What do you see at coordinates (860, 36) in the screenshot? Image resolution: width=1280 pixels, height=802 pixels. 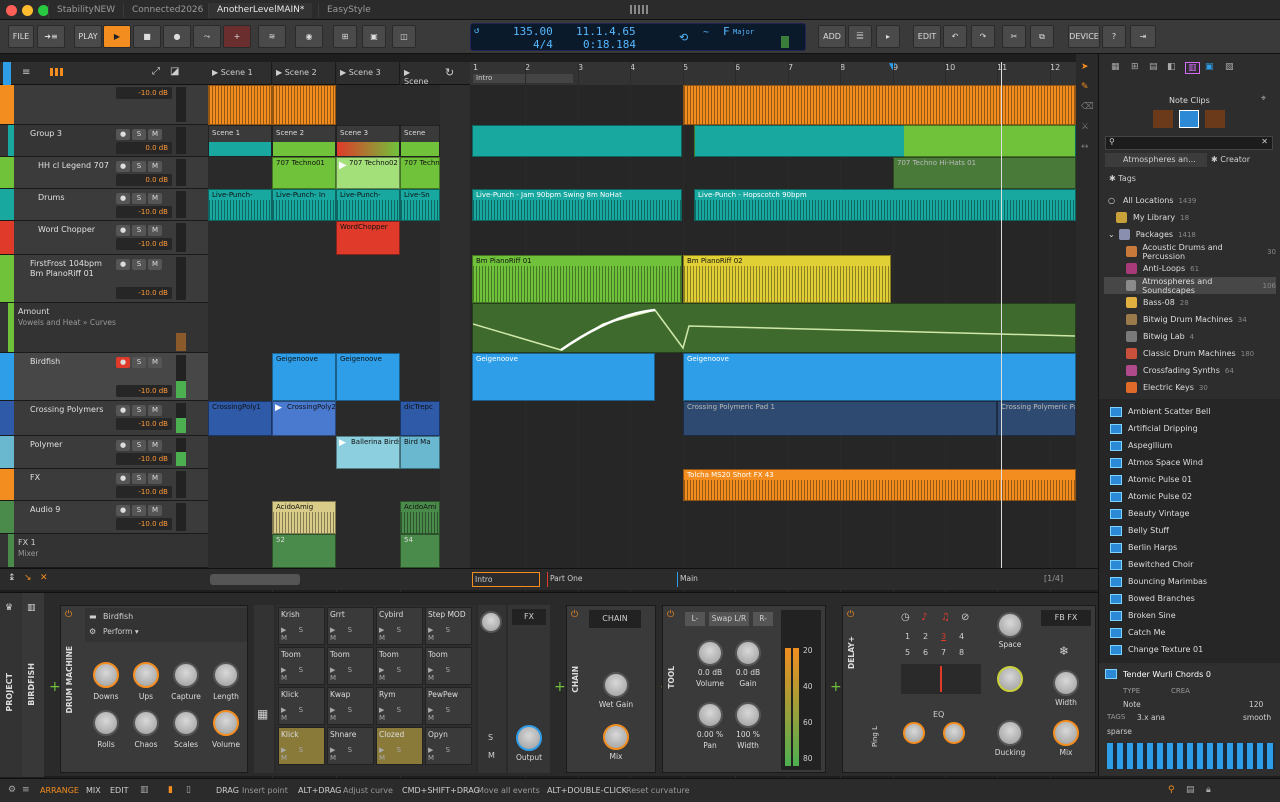 I see `piano-icon: 𝄚` at bounding box center [860, 36].